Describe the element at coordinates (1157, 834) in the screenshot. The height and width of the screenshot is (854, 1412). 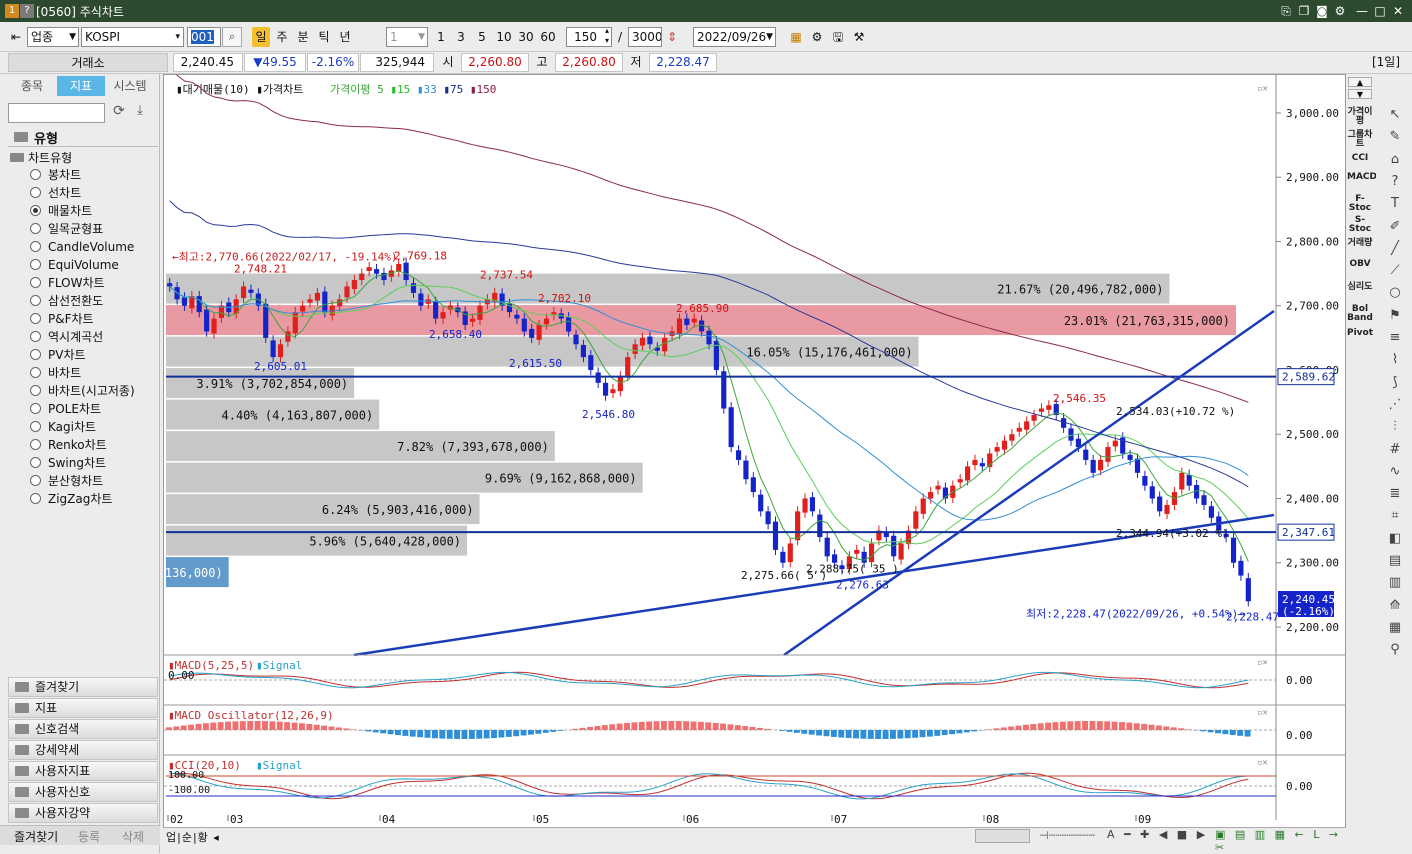
I see `bottom-tool-icons: A ━ ✚ ◀ ■ ▶` at that location.